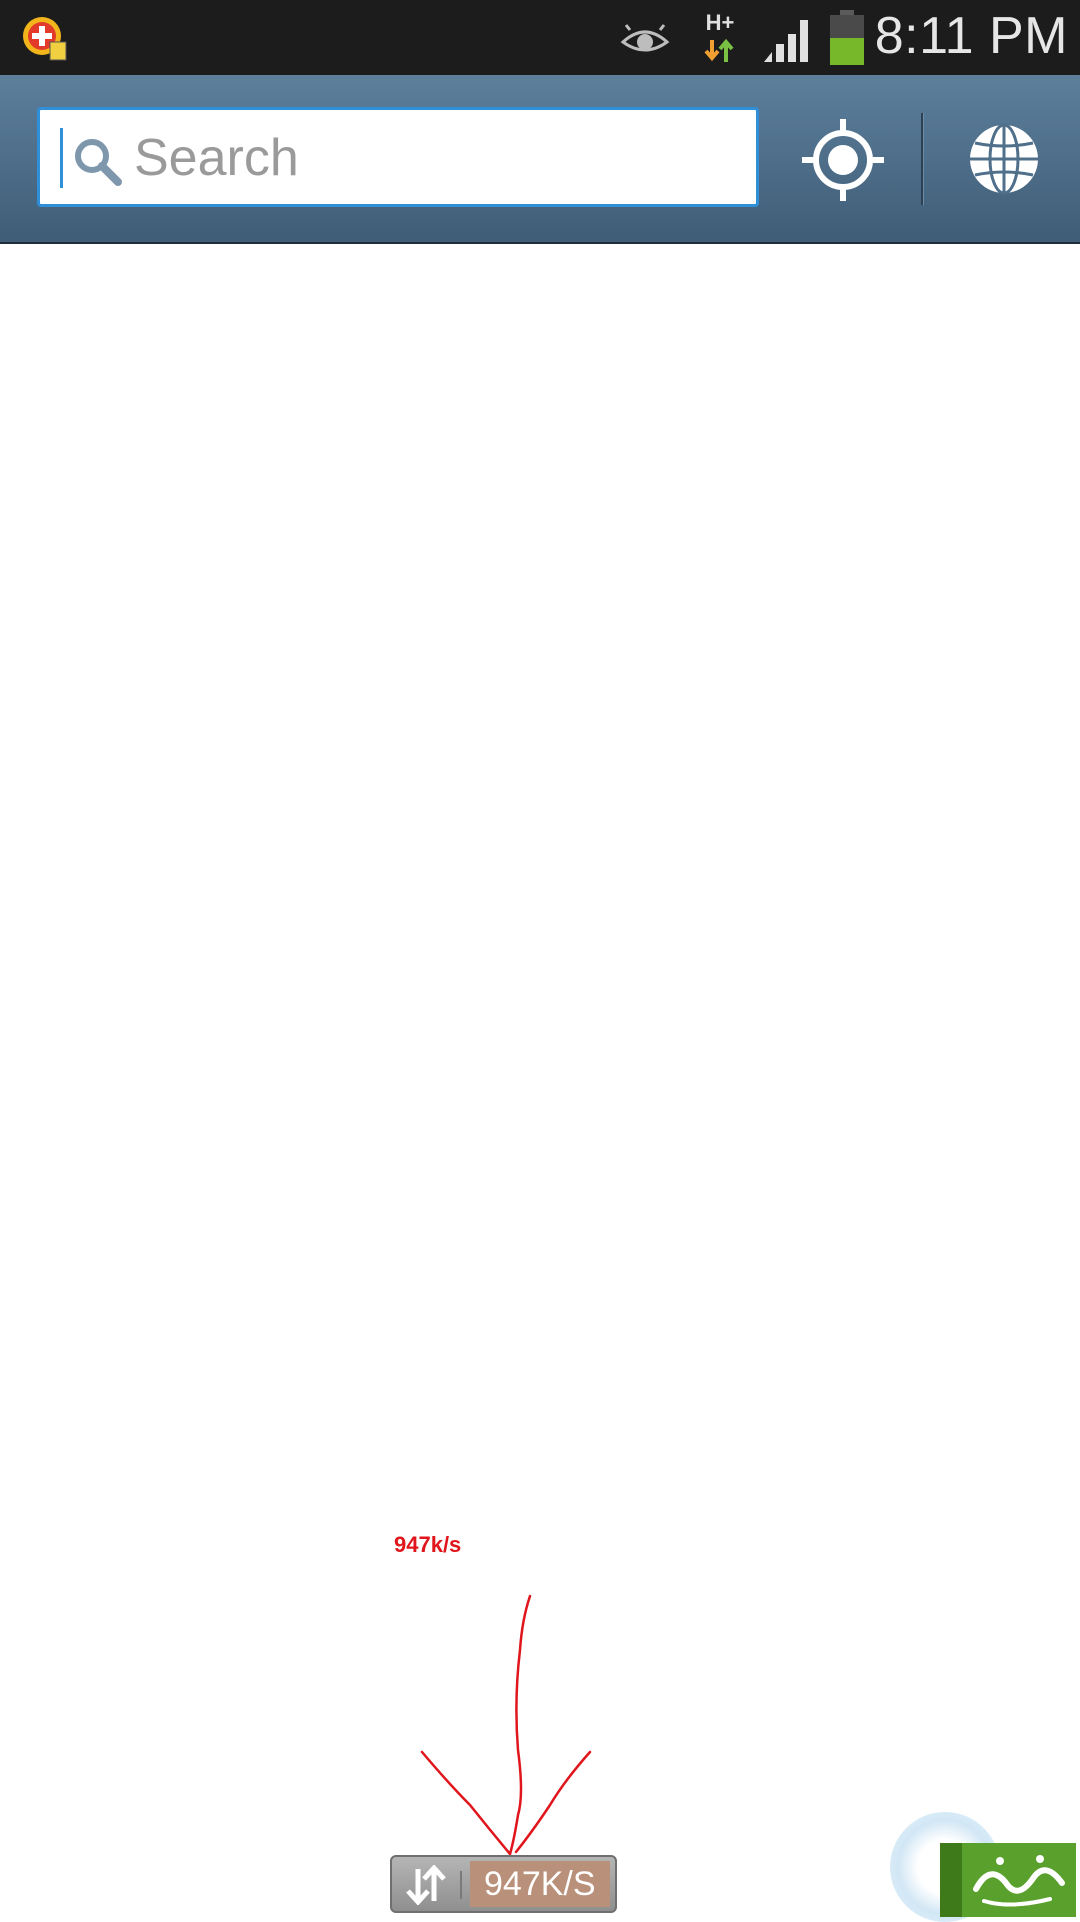 The height and width of the screenshot is (1922, 1080). I want to click on app-plus-icon, so click(45, 39).